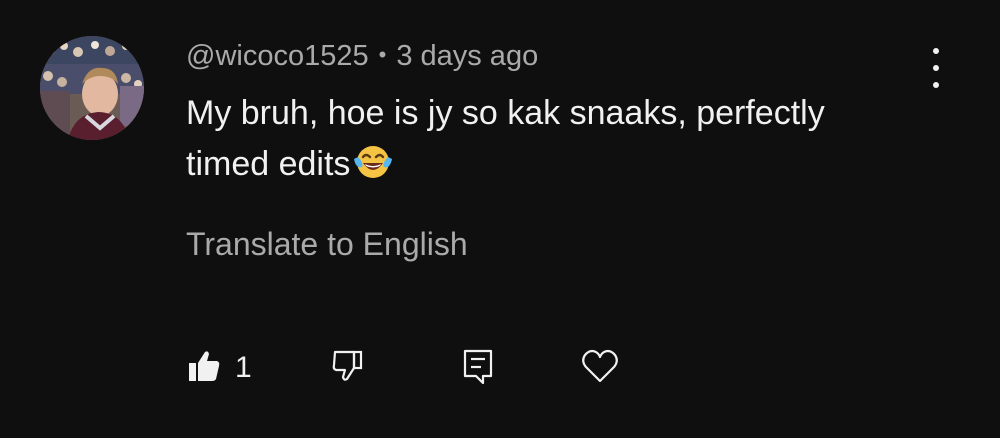  What do you see at coordinates (277, 56) in the screenshot?
I see `author-handle: @wicoco1525` at bounding box center [277, 56].